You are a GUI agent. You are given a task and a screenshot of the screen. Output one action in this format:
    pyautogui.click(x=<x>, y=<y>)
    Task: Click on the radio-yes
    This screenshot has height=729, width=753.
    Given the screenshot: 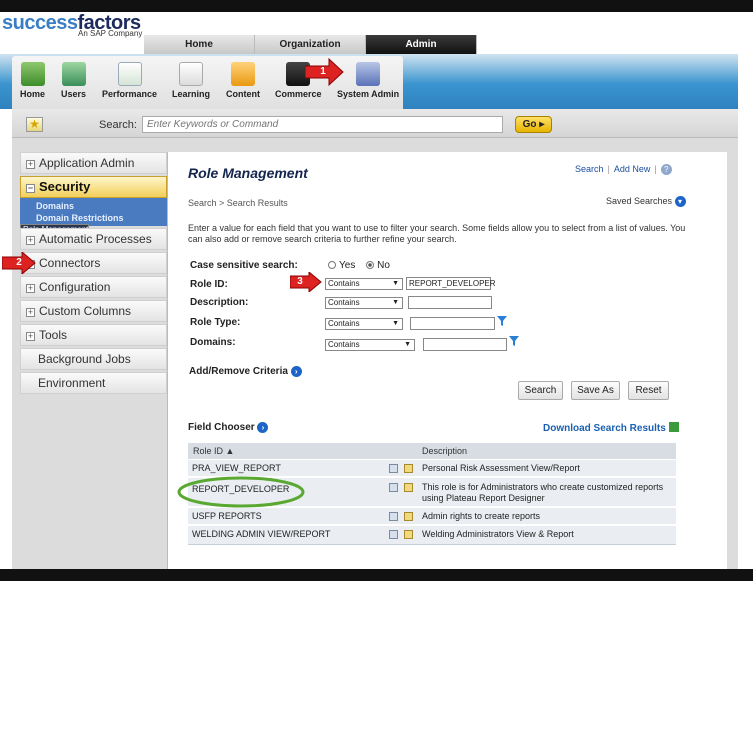 What is the action you would take?
    pyautogui.click(x=332, y=265)
    